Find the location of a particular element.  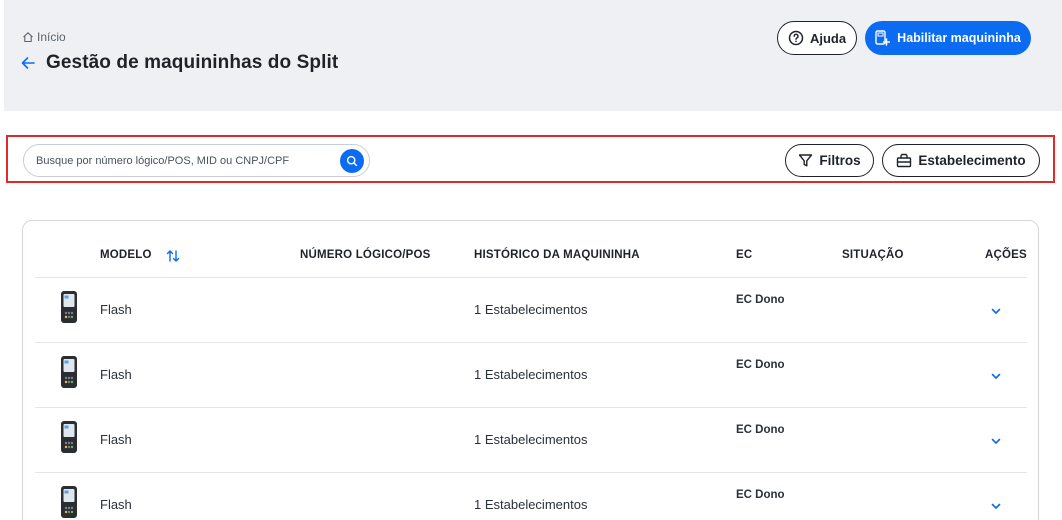

establishment-button-label: Estabelecimento is located at coordinates (972, 160).